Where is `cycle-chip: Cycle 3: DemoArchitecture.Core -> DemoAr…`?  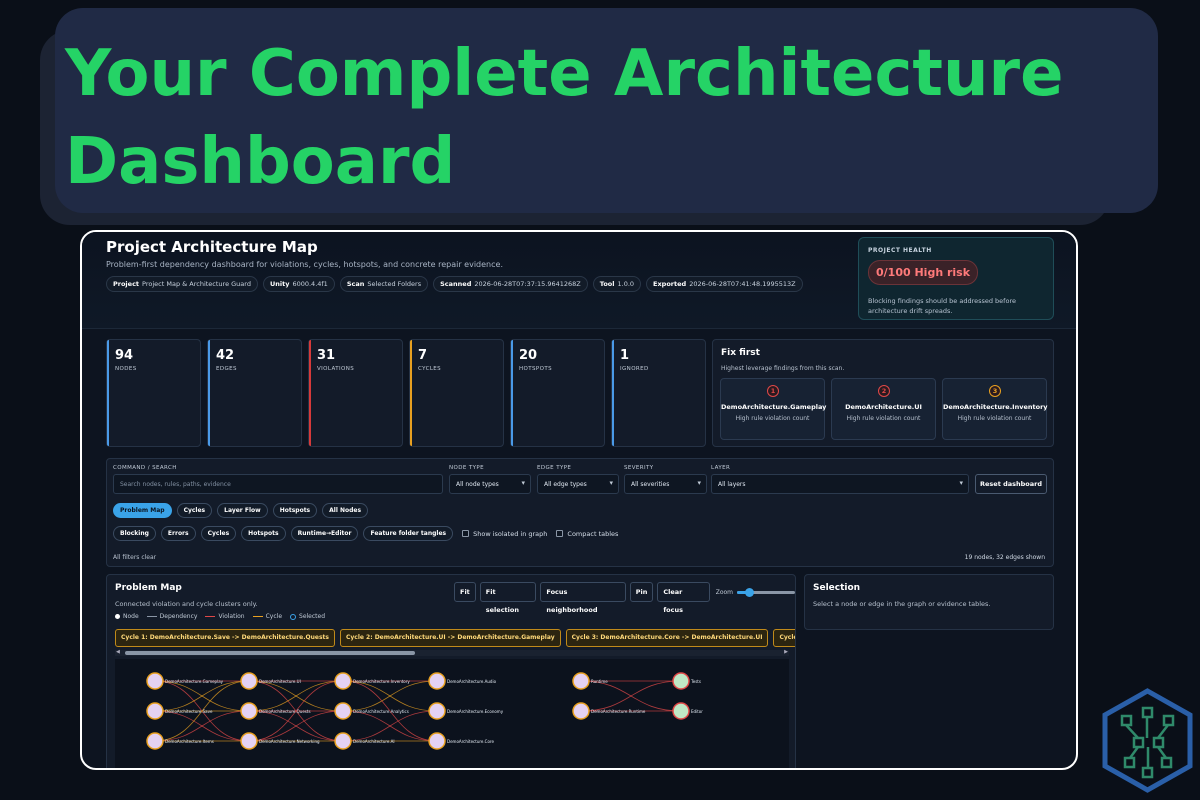
cycle-chip: Cycle 3: DemoArchitecture.Core -> DemoAr… is located at coordinates (667, 638).